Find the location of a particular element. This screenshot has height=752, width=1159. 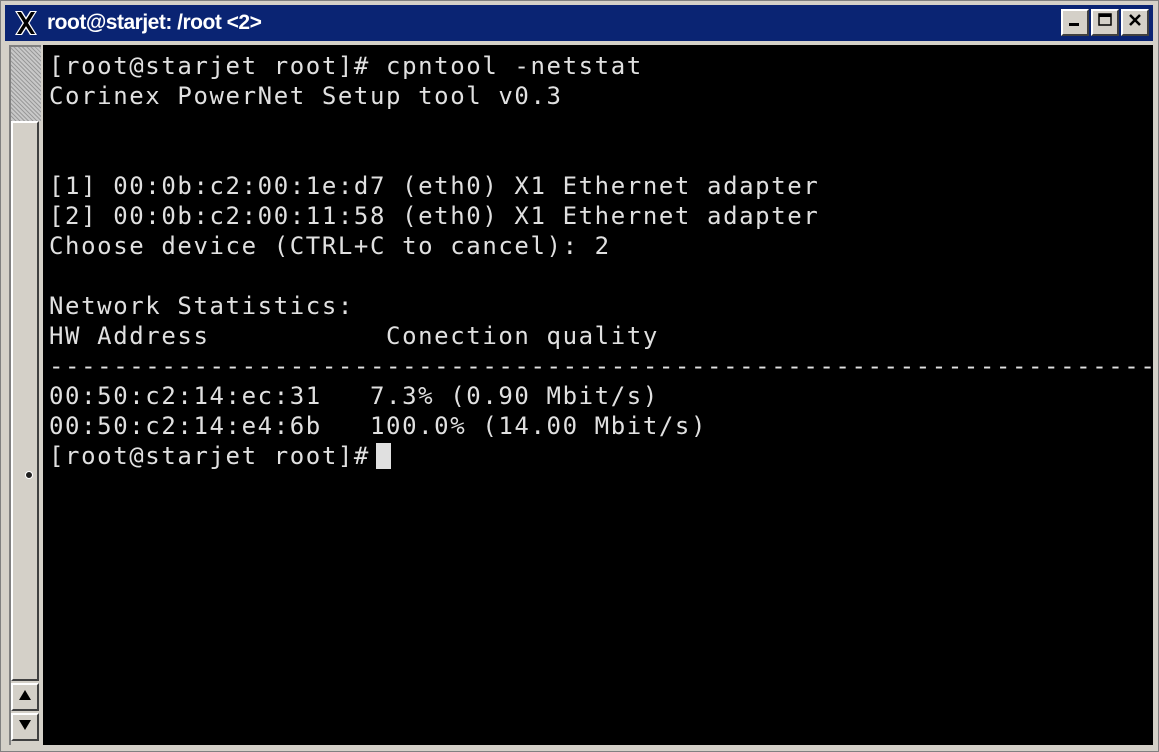

scroll-trough is located at coordinates (26, 84).